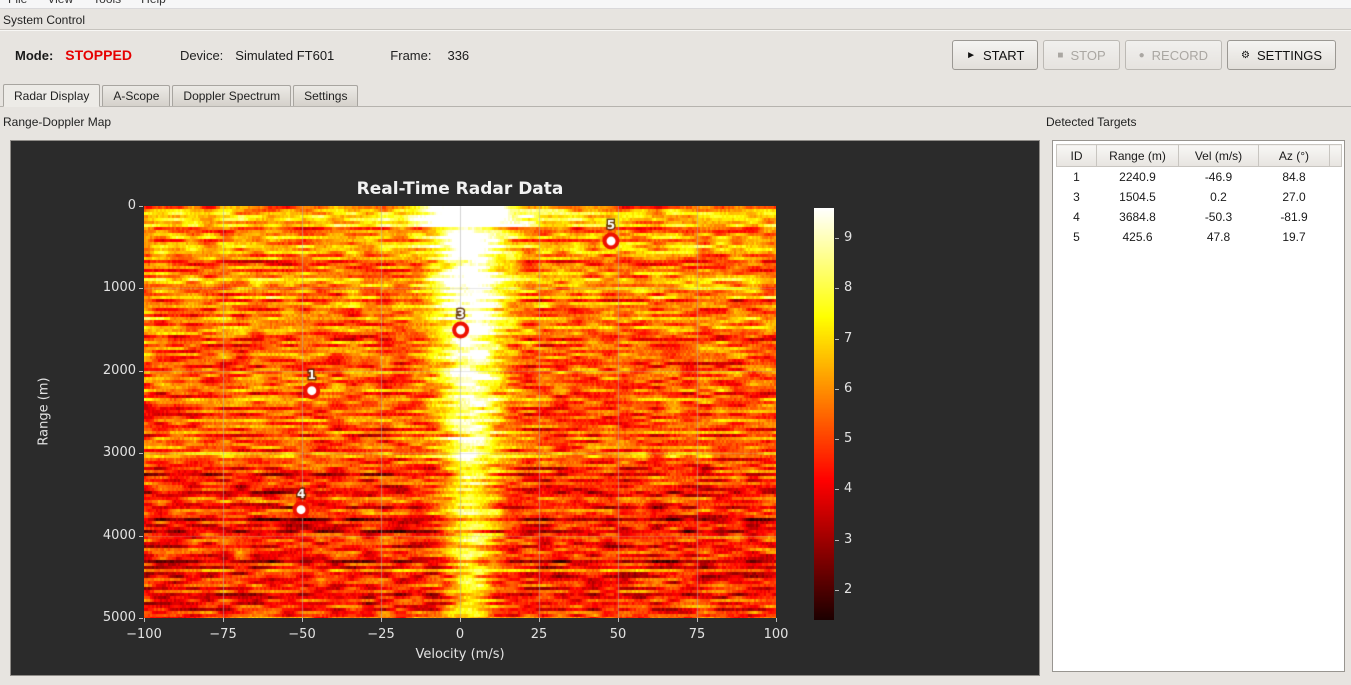  I want to click on menu-bar: File View Tools Help, so click(675, 4).